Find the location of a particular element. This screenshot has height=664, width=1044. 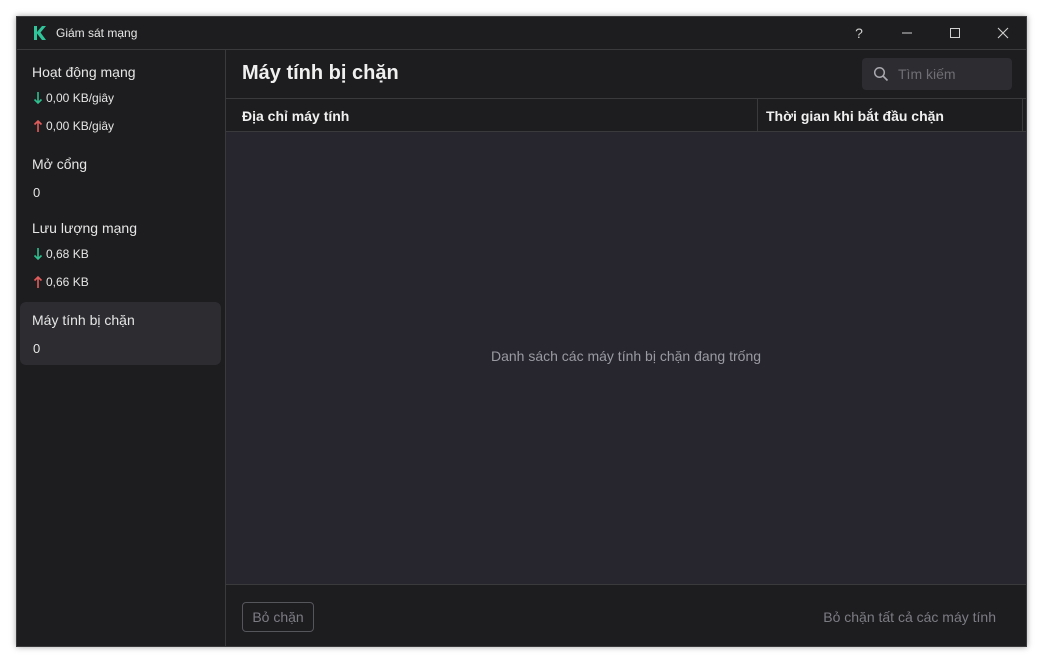

open-ports-count: 0 is located at coordinates (37, 192).